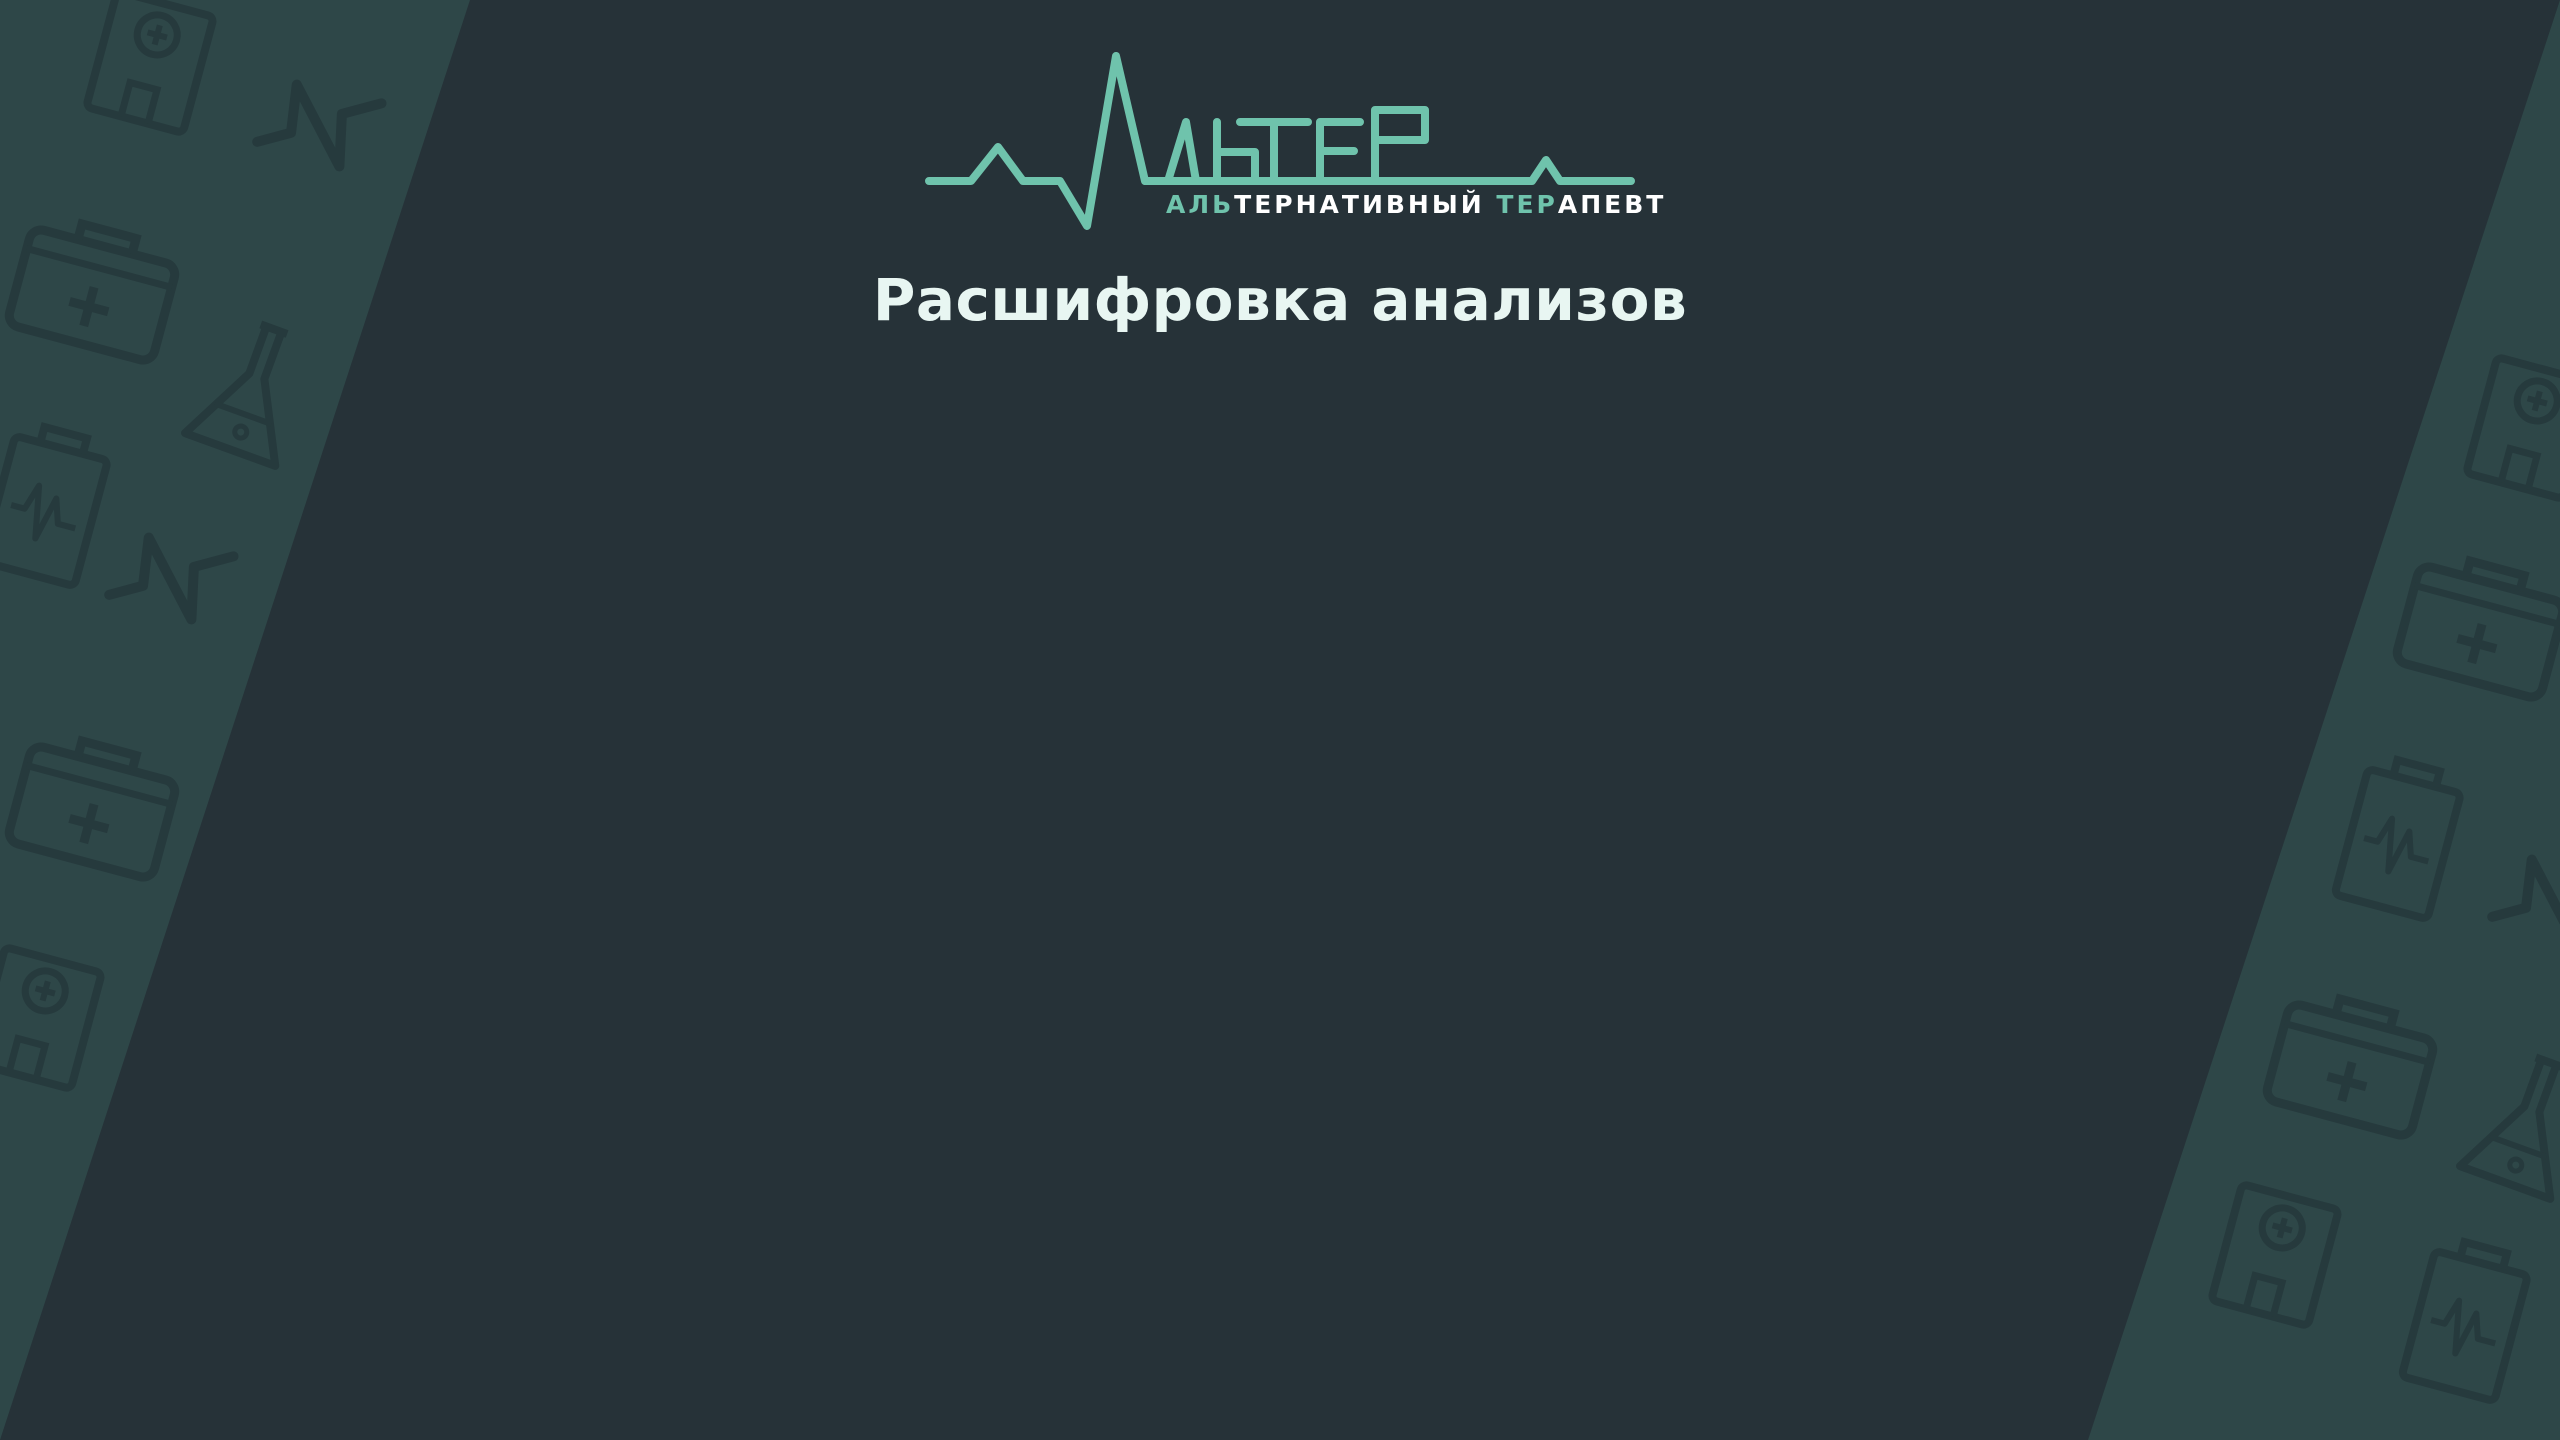  What do you see at coordinates (1200, 204) in the screenshot?
I see `logo-subtitle-part-1: АЛЬ` at bounding box center [1200, 204].